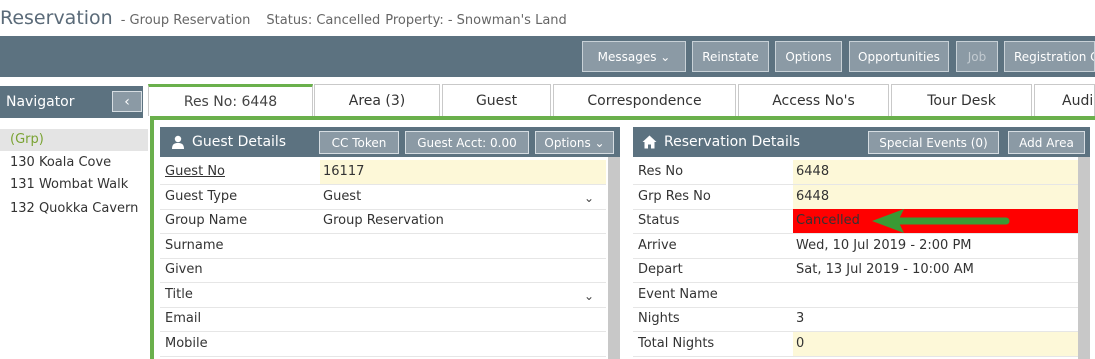  What do you see at coordinates (1084, 258) in the screenshot?
I see `reservation-details-scrollbar` at bounding box center [1084, 258].